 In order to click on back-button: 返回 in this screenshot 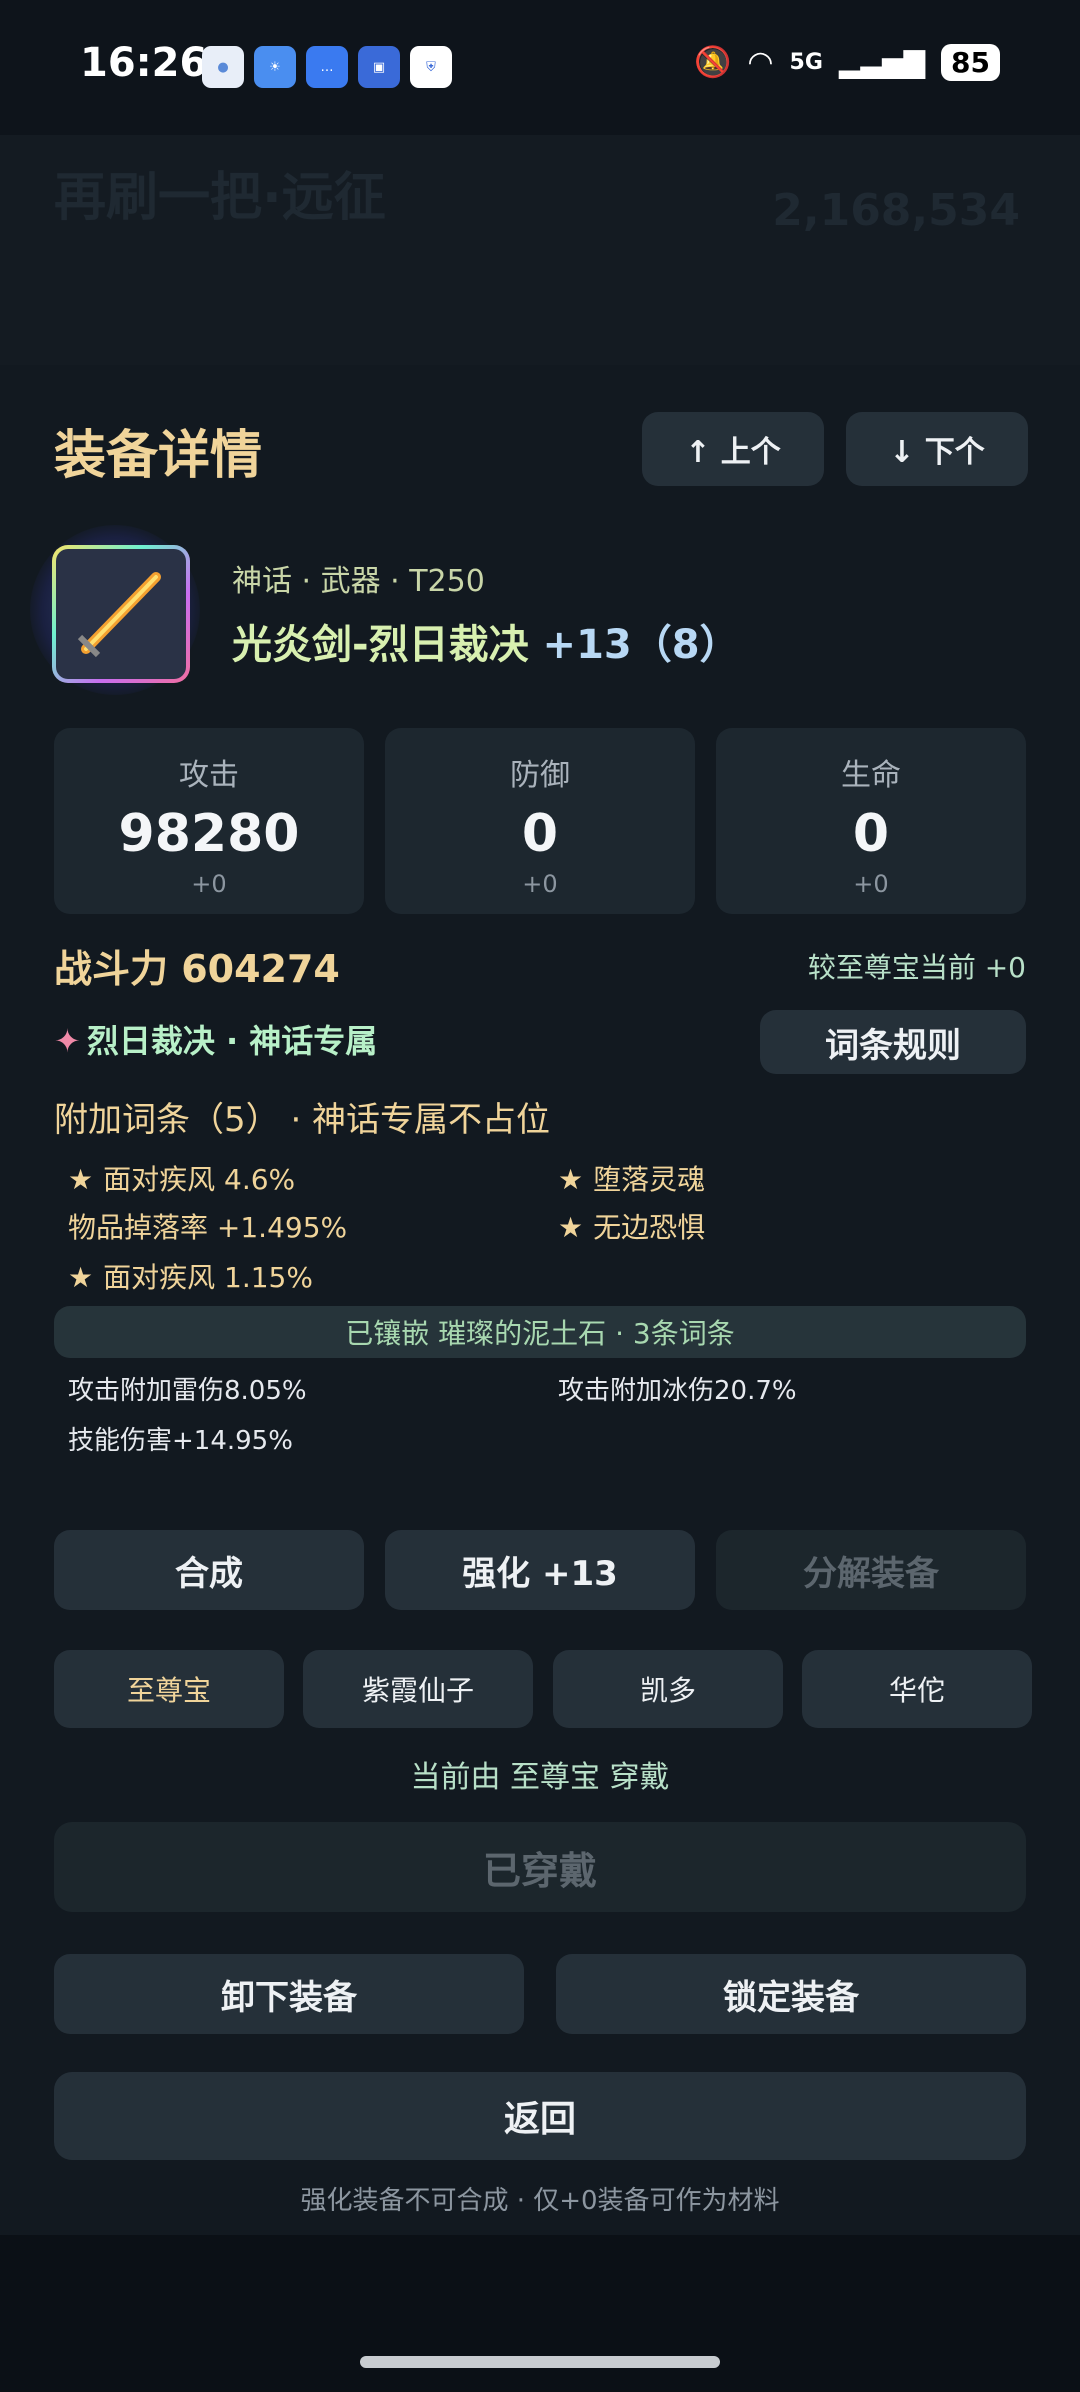, I will do `click(540, 2116)`.